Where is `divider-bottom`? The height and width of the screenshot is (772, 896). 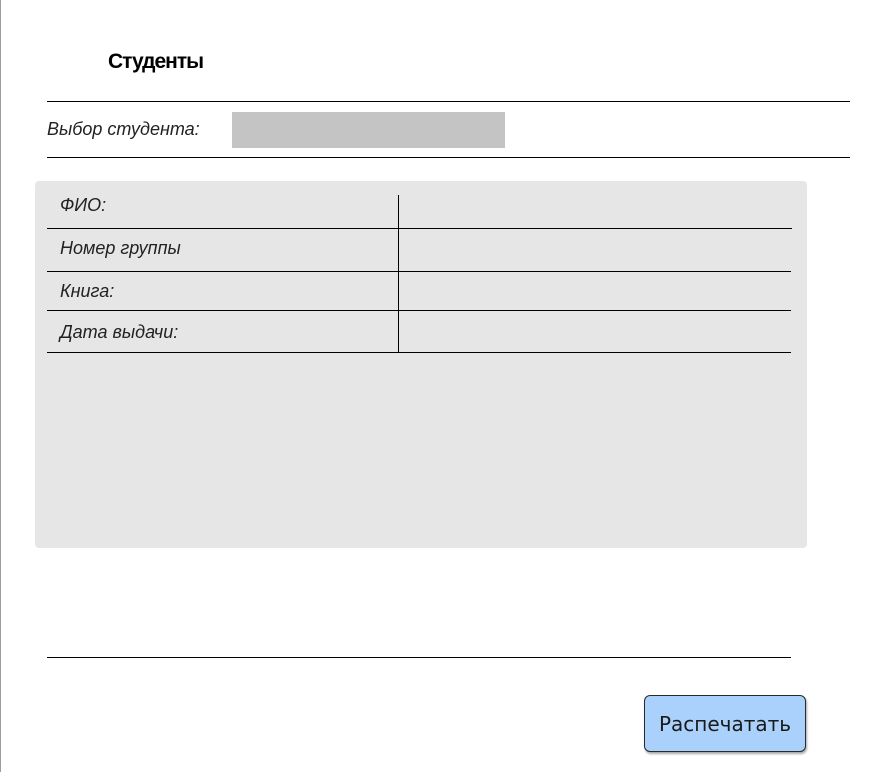 divider-bottom is located at coordinates (419, 657).